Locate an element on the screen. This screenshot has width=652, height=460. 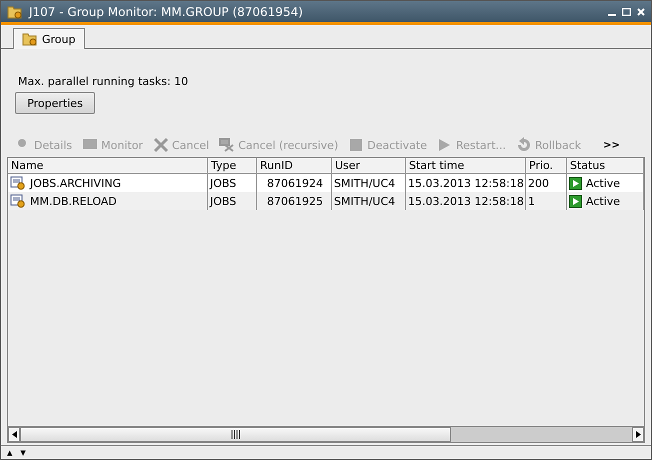
column-header: Start time is located at coordinates (466, 166).